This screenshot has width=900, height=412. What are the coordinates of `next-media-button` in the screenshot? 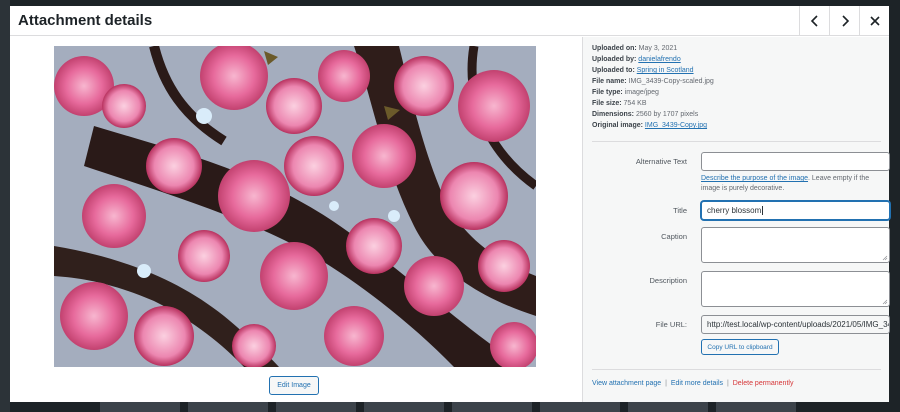 It's located at (844, 21).